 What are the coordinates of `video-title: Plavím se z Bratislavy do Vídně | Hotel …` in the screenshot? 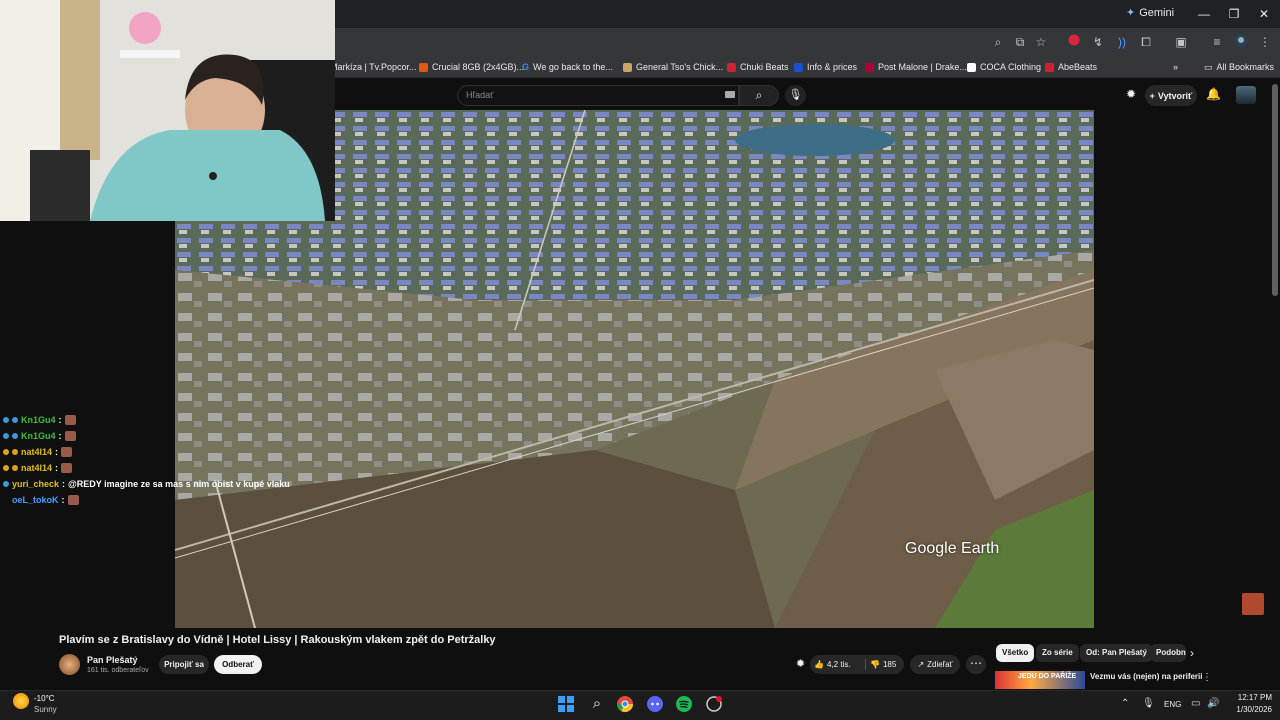 It's located at (277, 640).